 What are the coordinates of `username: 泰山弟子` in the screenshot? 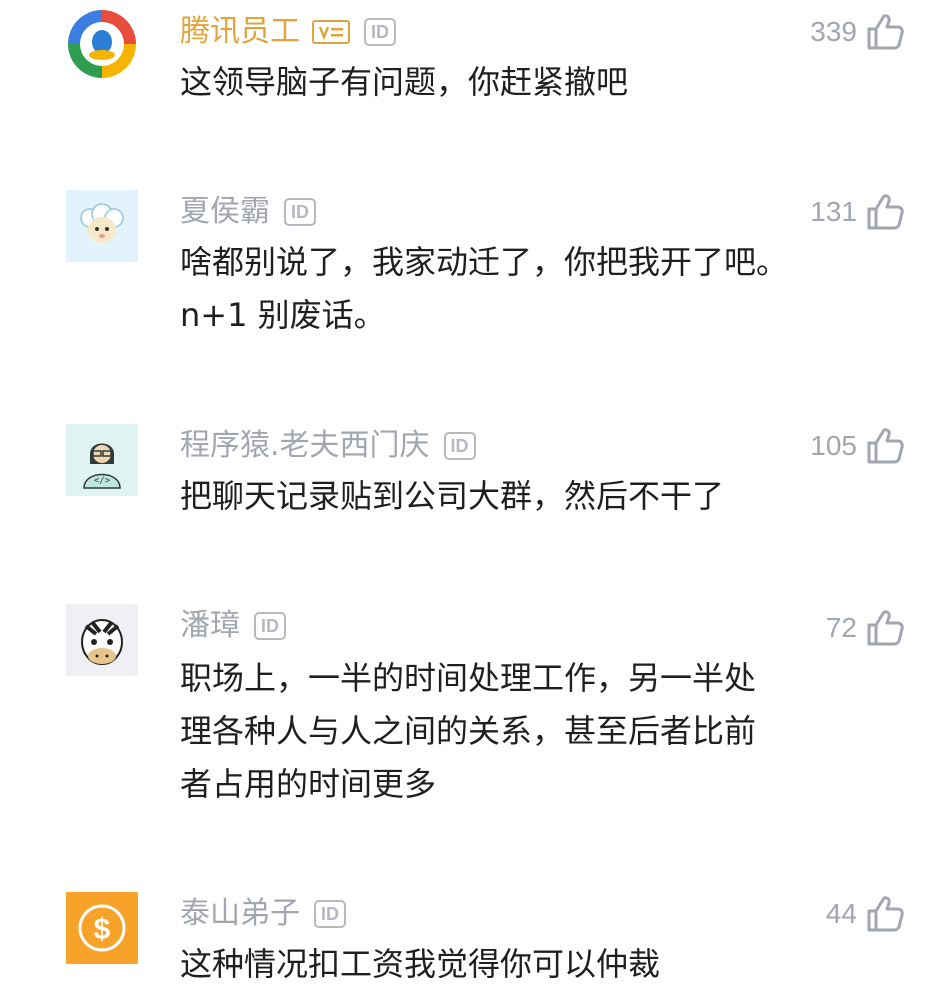 It's located at (240, 914).